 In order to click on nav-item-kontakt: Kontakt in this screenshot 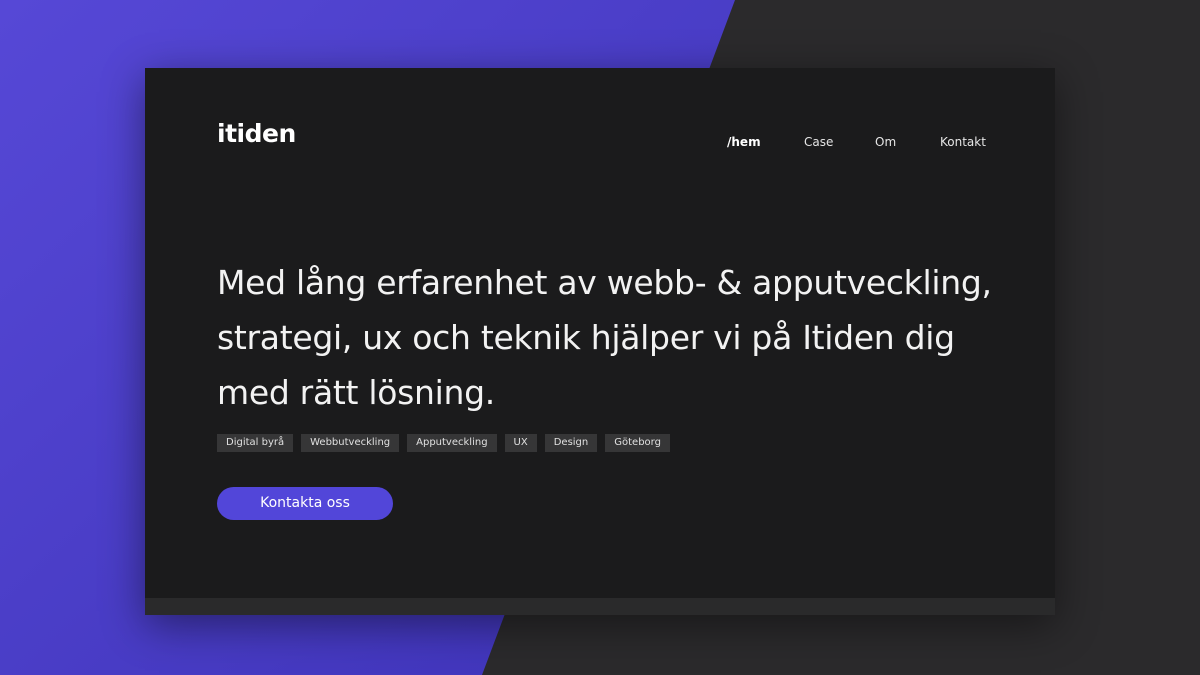, I will do `click(963, 142)`.